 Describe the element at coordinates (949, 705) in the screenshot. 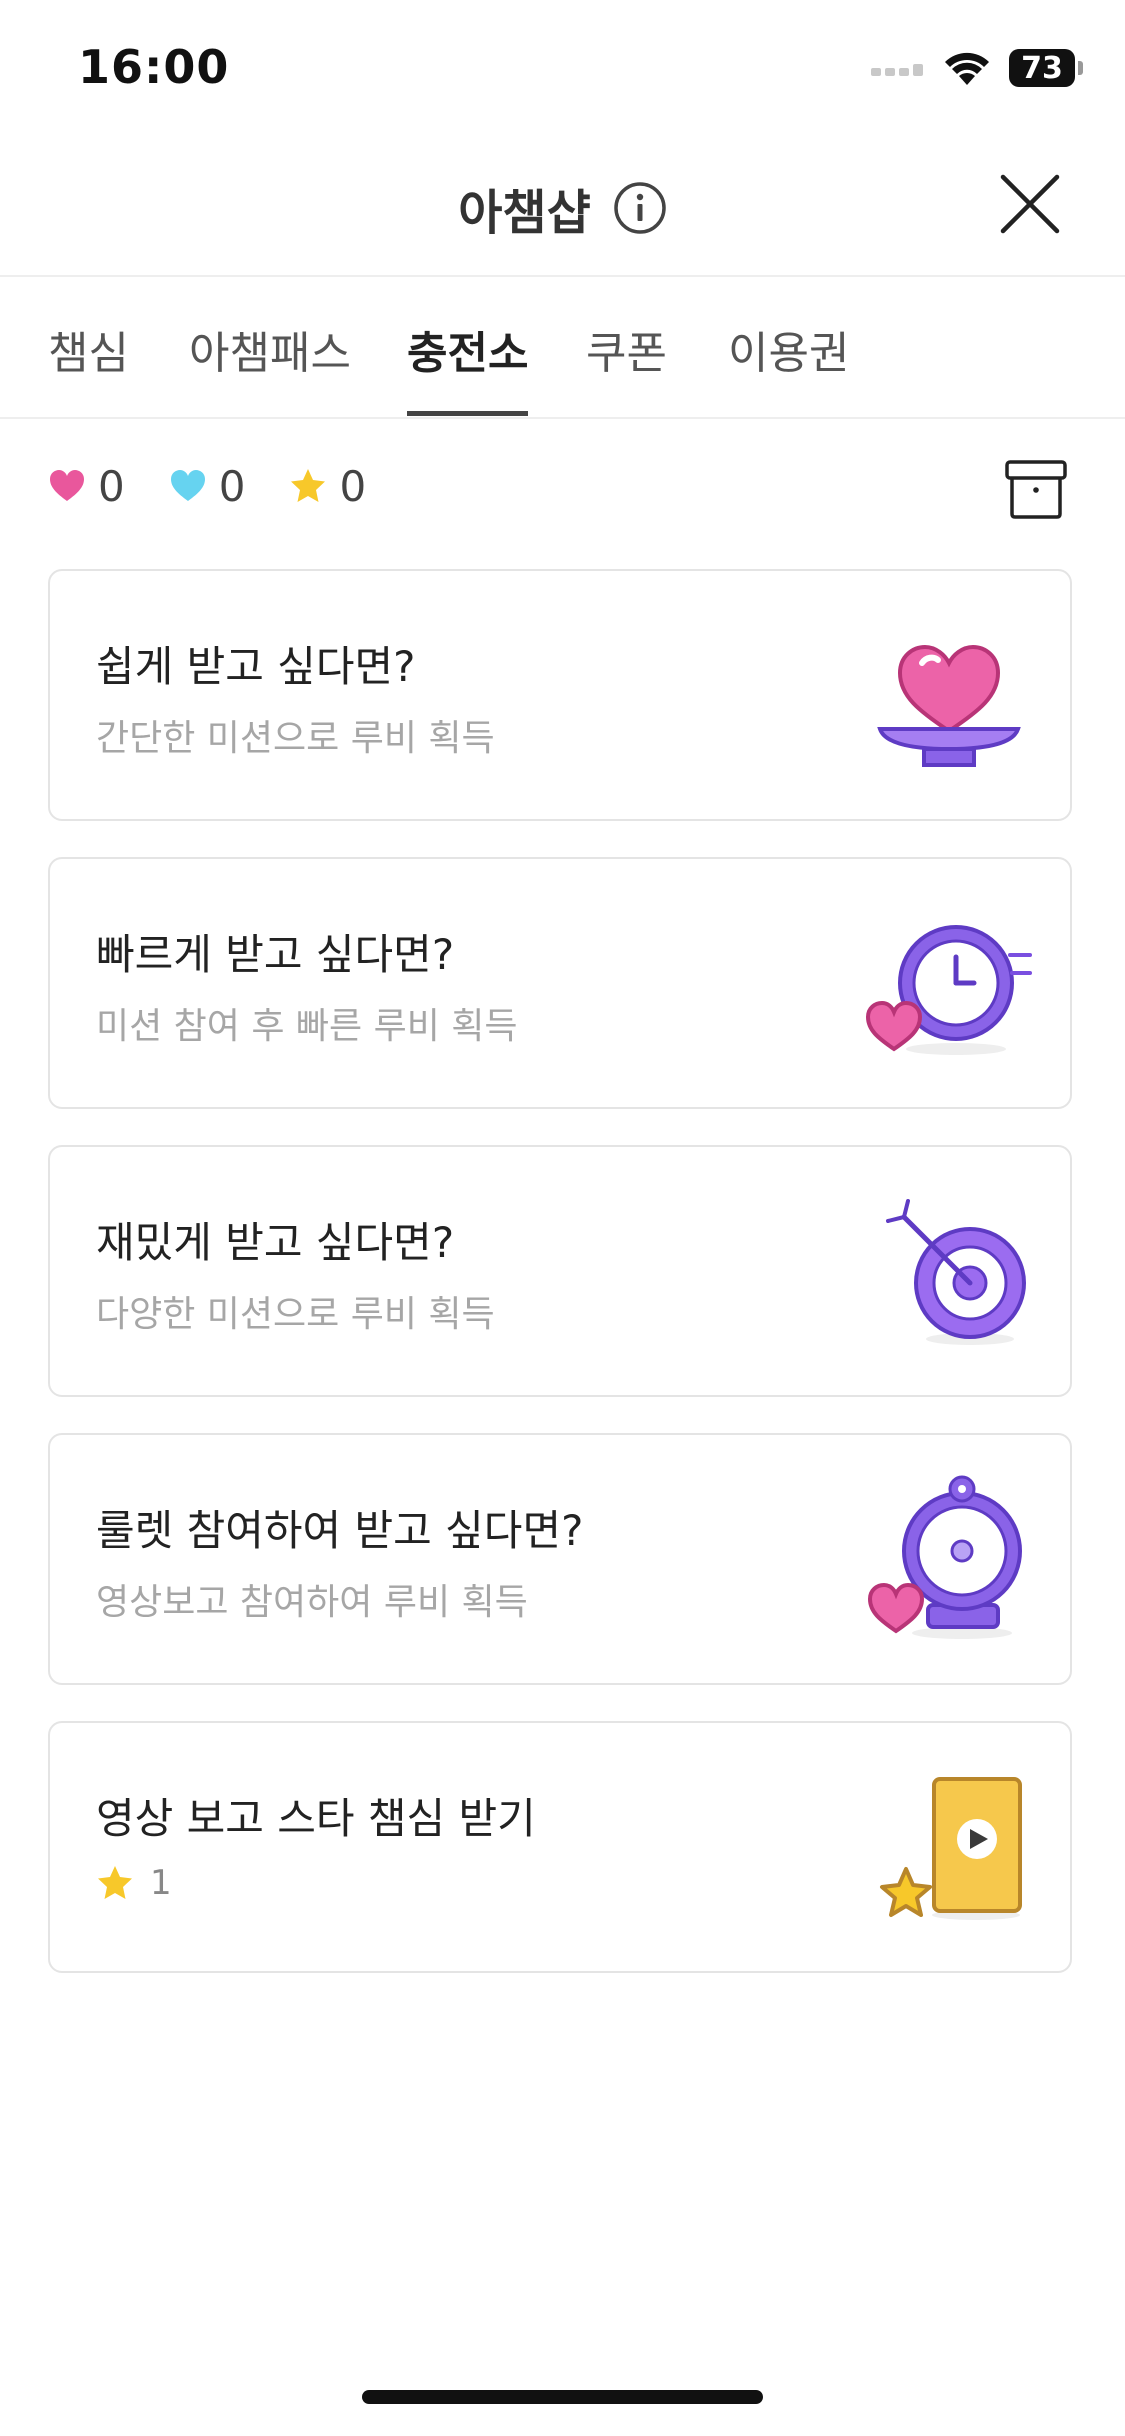

I see `heart-plate-icon` at that location.